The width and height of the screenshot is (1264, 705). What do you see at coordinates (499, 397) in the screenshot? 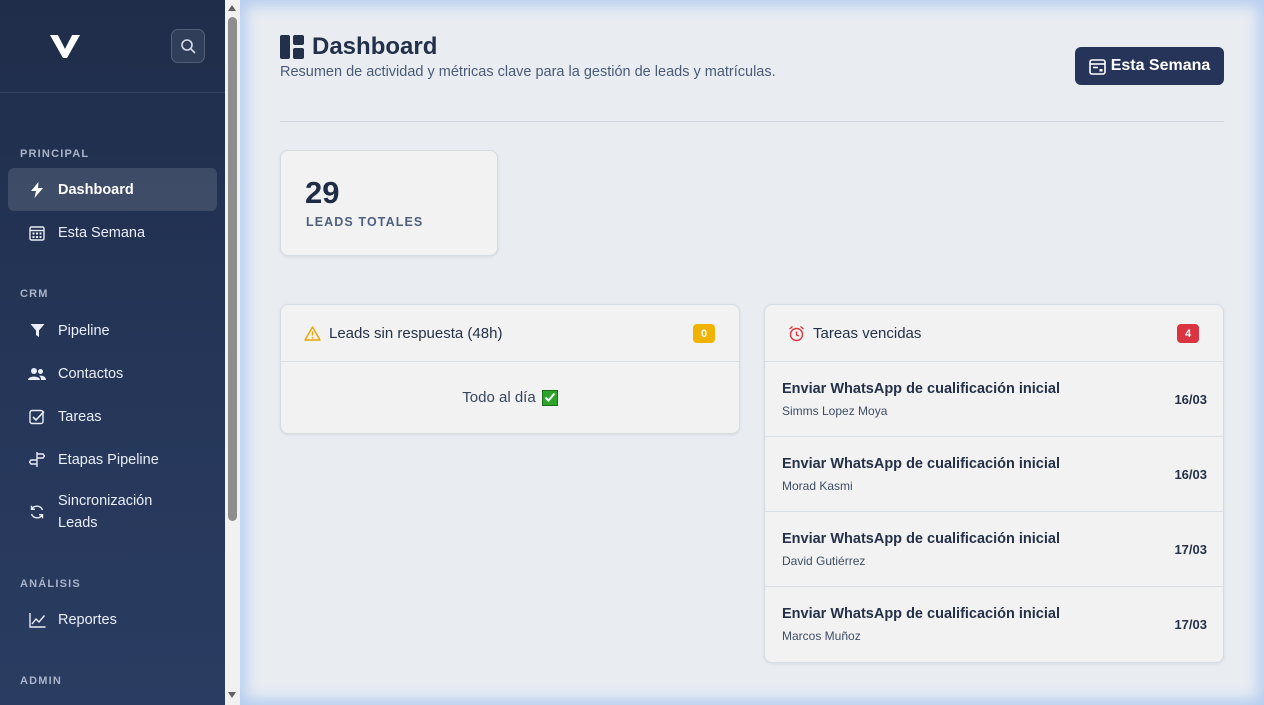
I see `empty-state-message: Todo al día` at bounding box center [499, 397].